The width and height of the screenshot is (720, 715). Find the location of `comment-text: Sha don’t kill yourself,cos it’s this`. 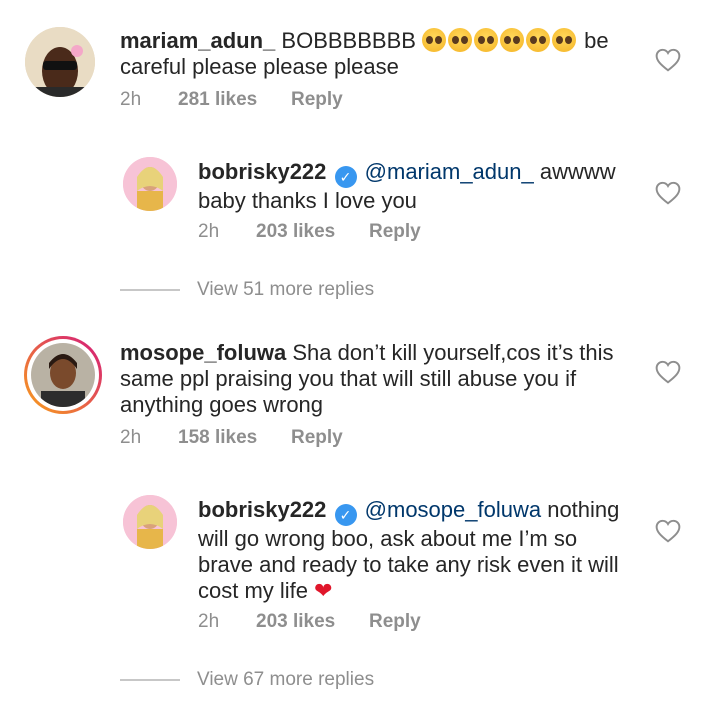

comment-text: Sha don’t kill yourself,cos it’s this is located at coordinates (450, 352).